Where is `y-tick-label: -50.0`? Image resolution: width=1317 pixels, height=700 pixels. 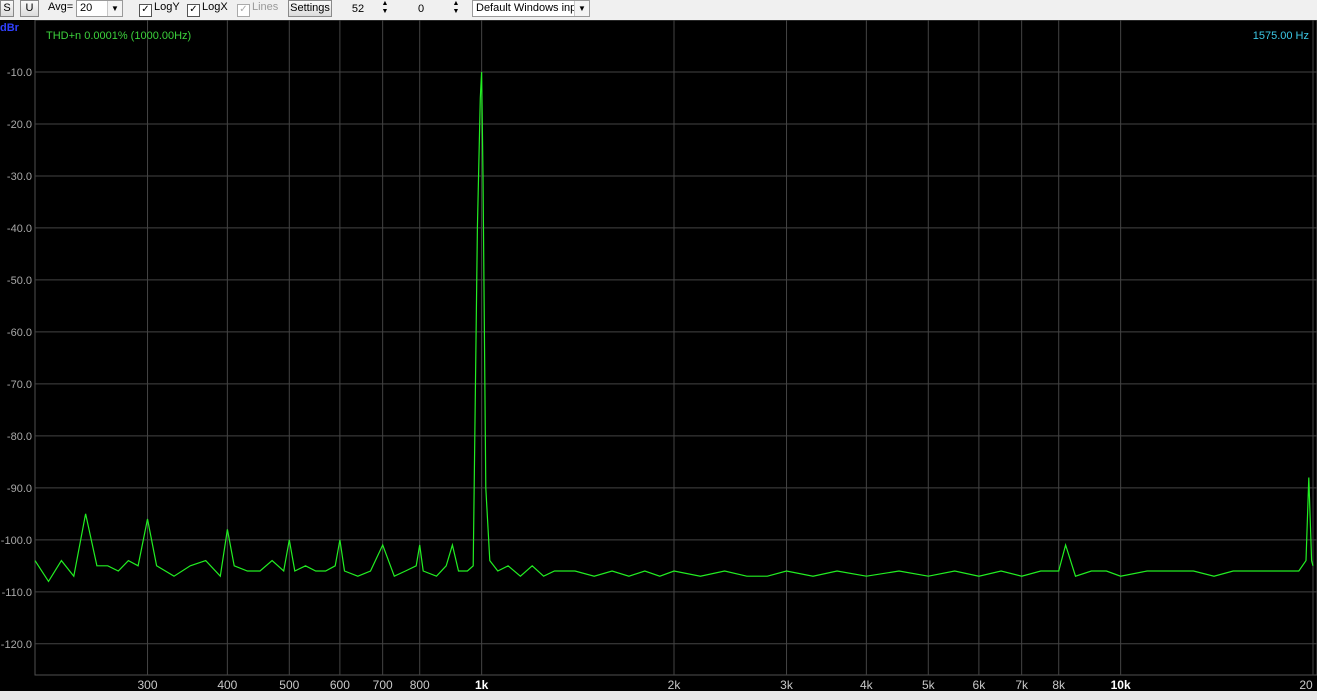 y-tick-label: -50.0 is located at coordinates (19, 281).